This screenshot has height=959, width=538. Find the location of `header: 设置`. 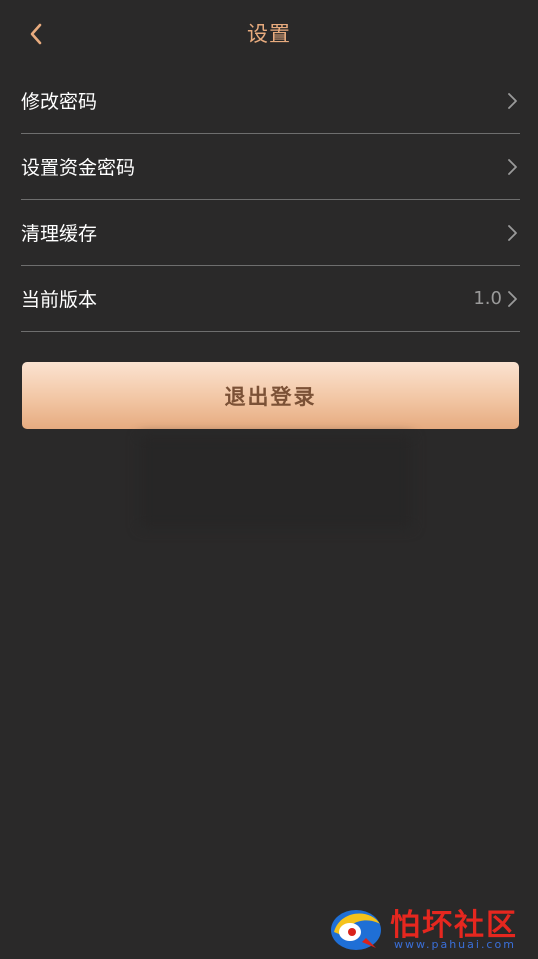

header: 设置 is located at coordinates (269, 34).